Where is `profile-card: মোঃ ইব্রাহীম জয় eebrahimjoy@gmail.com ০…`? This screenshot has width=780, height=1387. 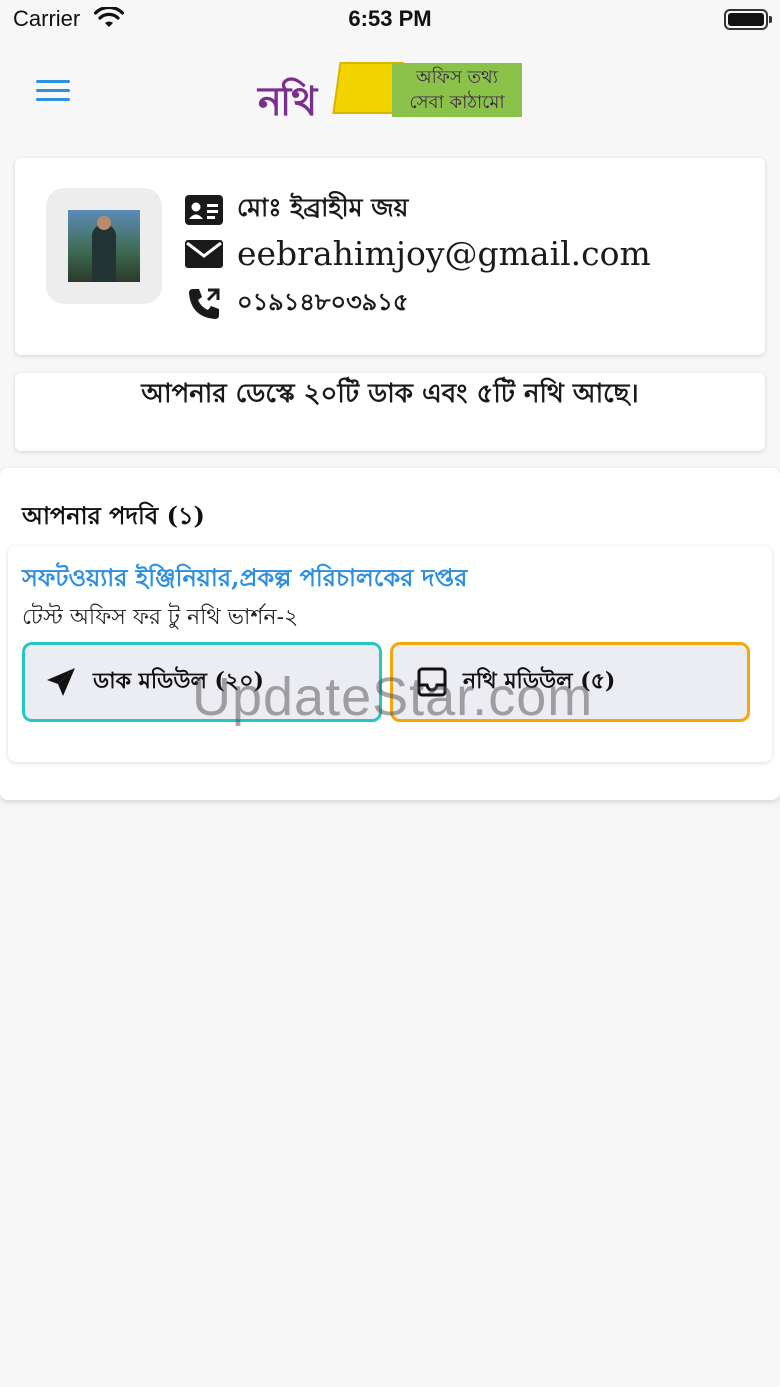 profile-card: মোঃ ইব্রাহীম জয় eebrahimjoy@gmail.com ০… is located at coordinates (390, 256).